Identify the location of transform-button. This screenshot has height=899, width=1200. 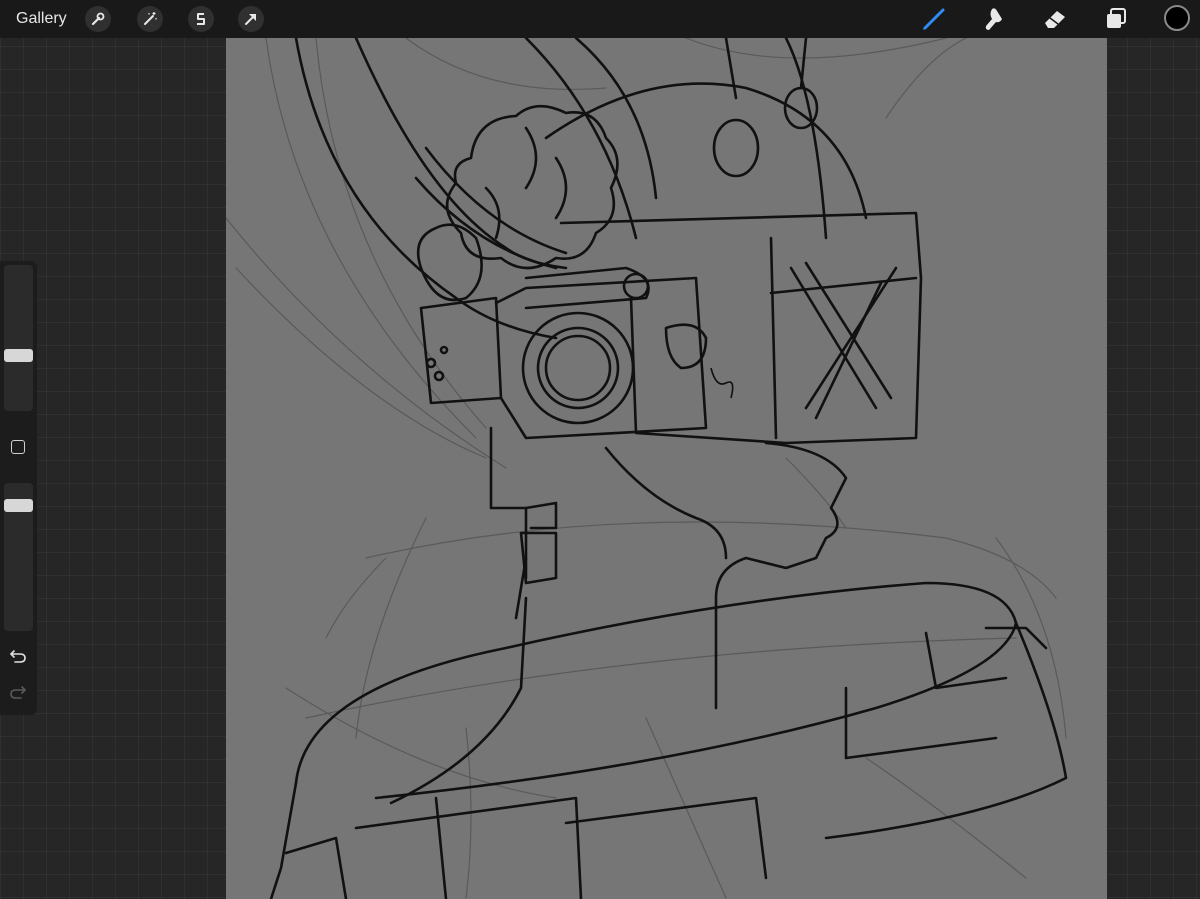
(251, 19).